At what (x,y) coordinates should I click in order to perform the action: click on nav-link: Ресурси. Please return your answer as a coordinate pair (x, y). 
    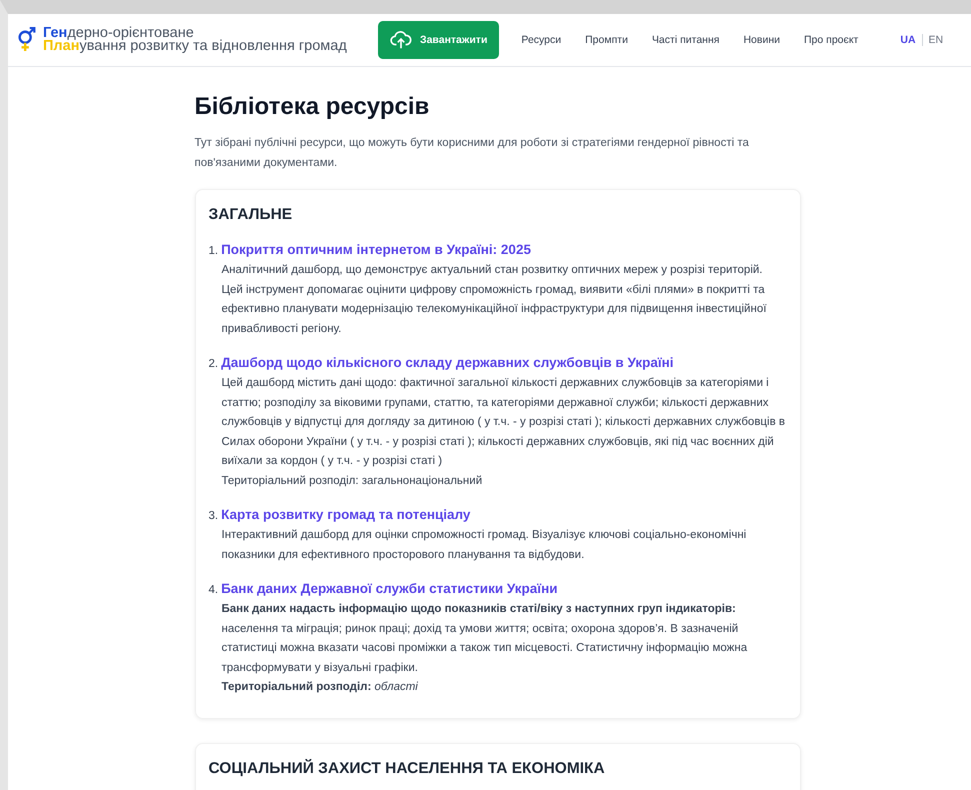
    Looking at the image, I should click on (541, 40).